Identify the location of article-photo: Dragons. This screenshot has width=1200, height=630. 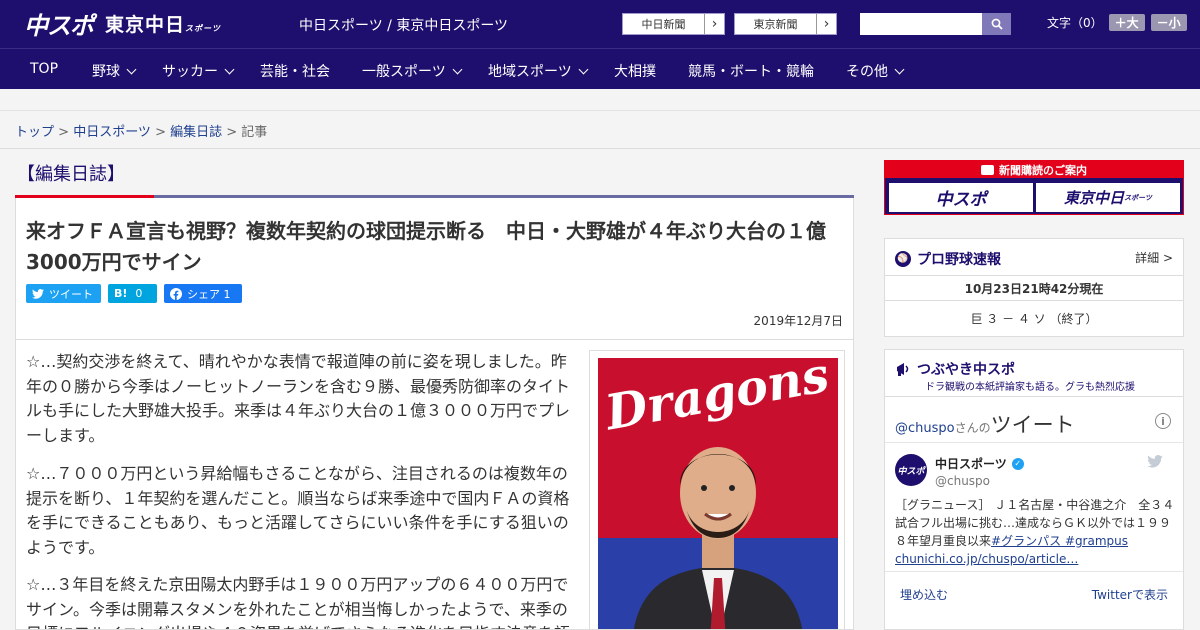
(718, 493).